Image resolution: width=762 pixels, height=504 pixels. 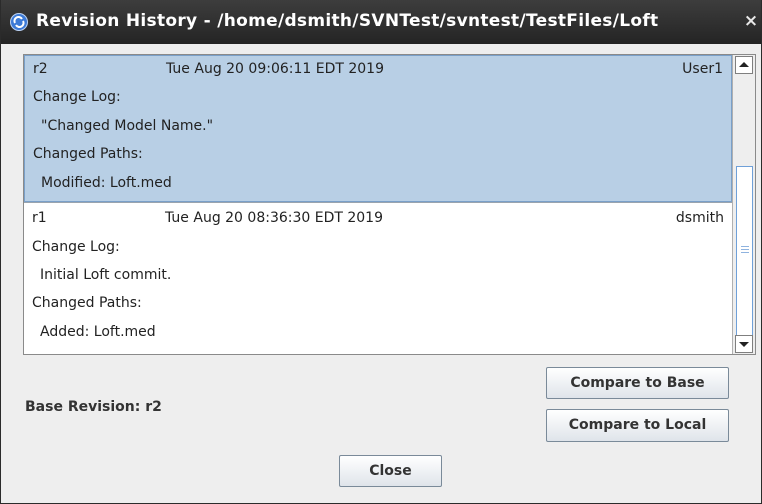 I want to click on change-log-message: "Changed Model Name.", so click(x=127, y=126).